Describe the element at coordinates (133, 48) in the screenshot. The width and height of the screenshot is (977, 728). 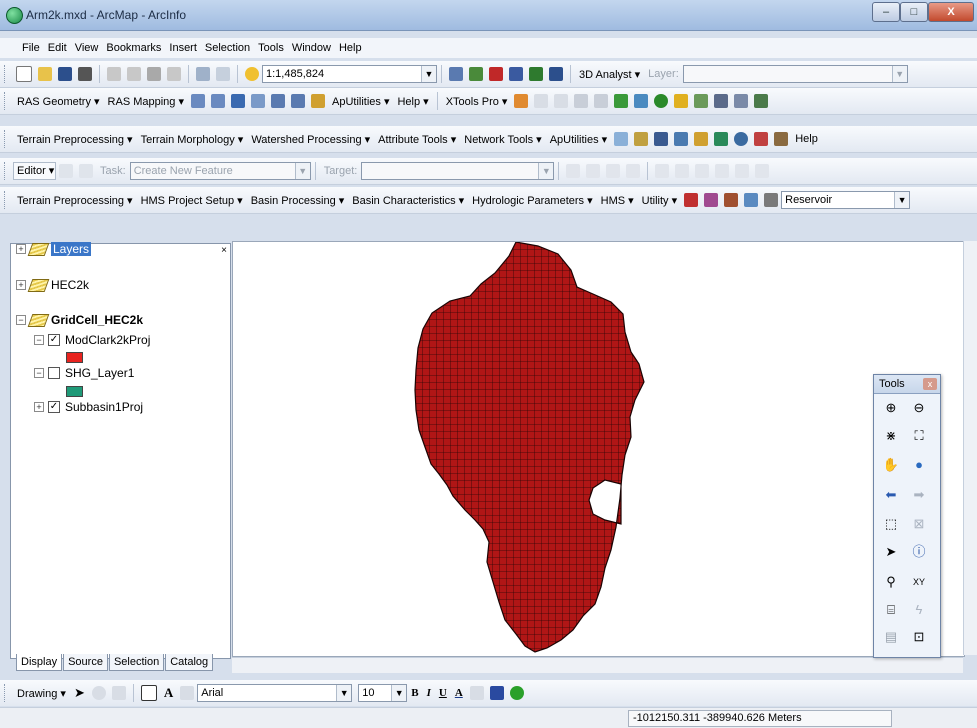
I see `menu-bookmarks: Bookmarks` at that location.